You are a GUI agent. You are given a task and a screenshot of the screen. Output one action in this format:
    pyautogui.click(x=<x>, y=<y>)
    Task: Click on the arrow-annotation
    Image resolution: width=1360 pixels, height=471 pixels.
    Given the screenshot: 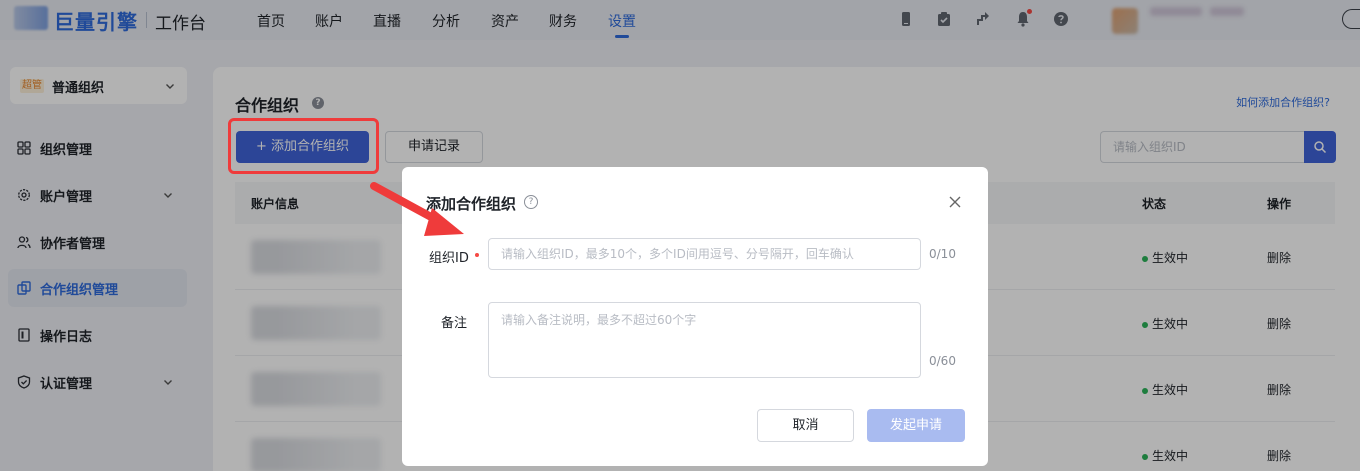 What is the action you would take?
    pyautogui.click(x=417, y=209)
    